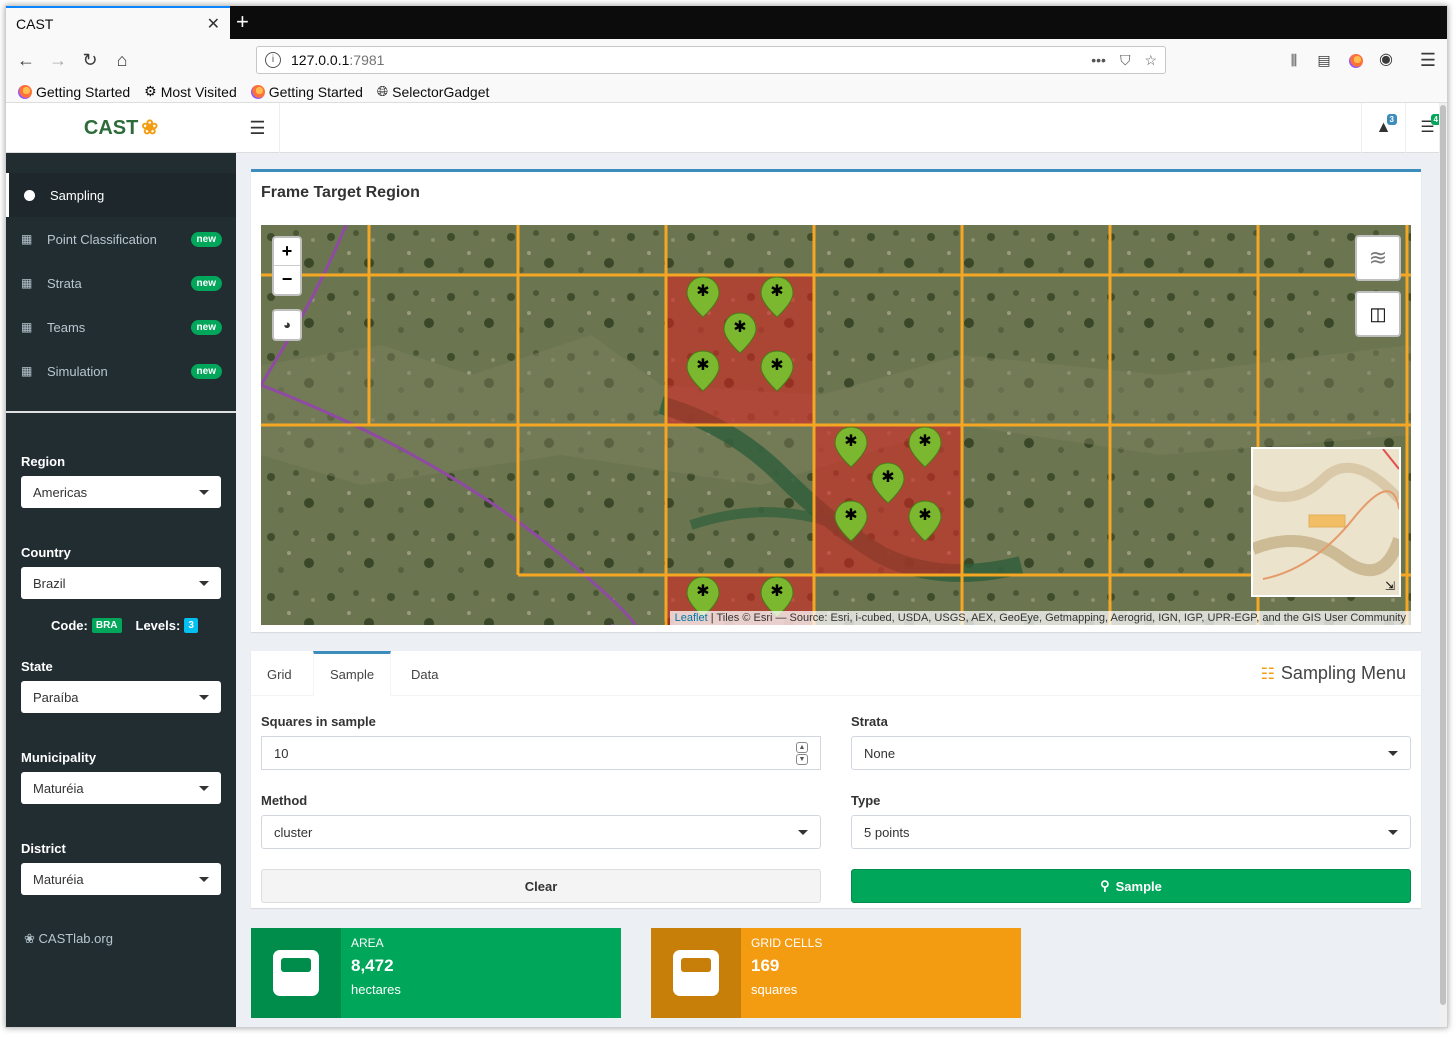 The image size is (1456, 1037). What do you see at coordinates (1391, 119) in the screenshot?
I see `alerts-count-badge: 3` at bounding box center [1391, 119].